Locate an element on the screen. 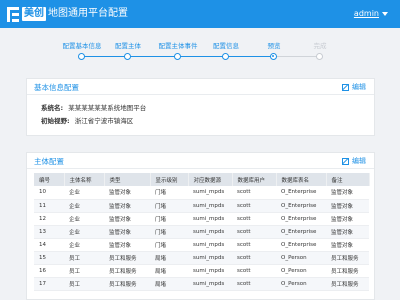 This screenshot has height=300, width=400. table-row: 14 企业 监管对象 门堵 sumi_mpds scott O_Enterprise 监管对象 is located at coordinates (201, 245).